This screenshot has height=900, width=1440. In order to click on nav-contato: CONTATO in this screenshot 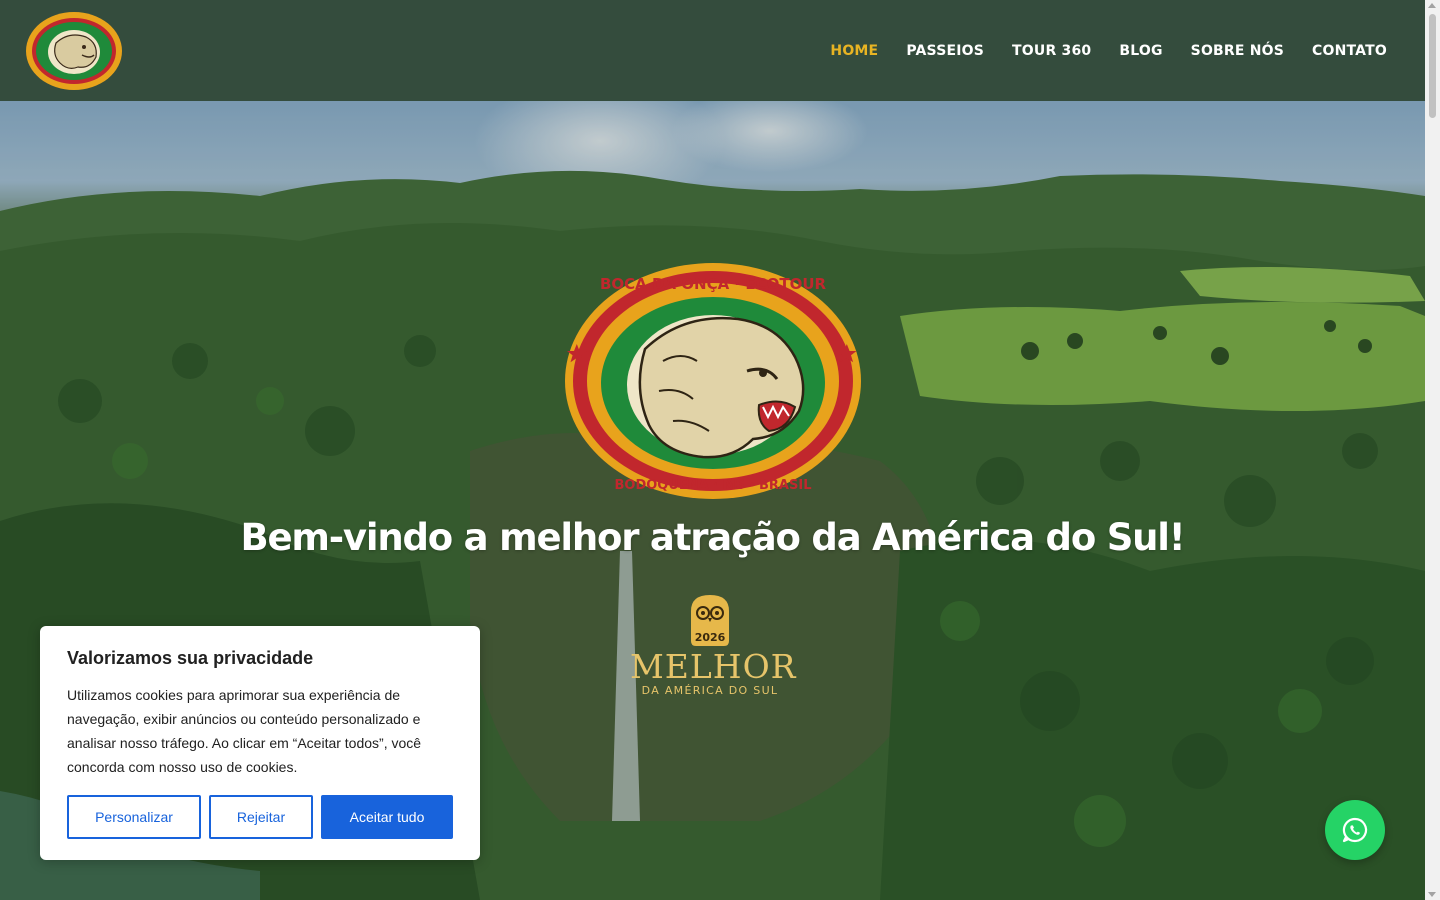, I will do `click(1349, 51)`.